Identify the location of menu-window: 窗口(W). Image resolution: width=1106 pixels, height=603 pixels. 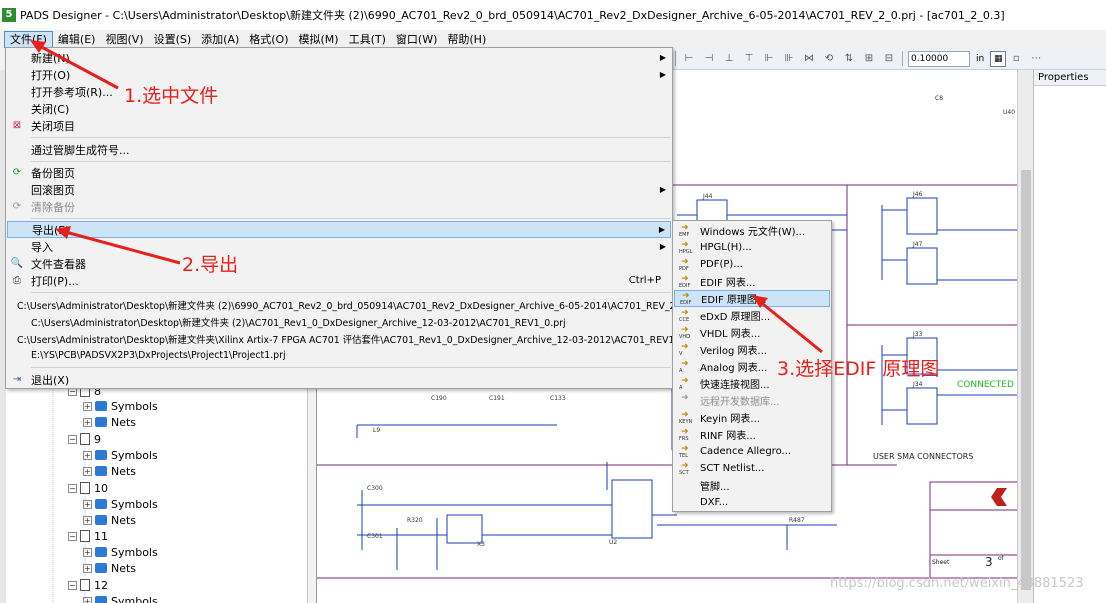
(416, 39).